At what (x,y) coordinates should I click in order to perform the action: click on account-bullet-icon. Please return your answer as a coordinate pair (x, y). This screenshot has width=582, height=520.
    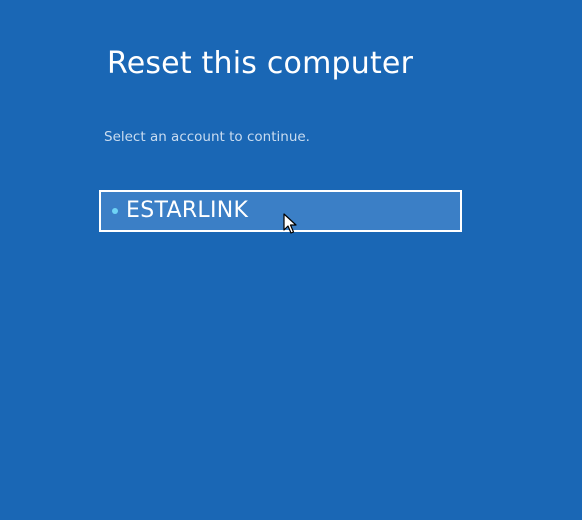
    Looking at the image, I should click on (115, 211).